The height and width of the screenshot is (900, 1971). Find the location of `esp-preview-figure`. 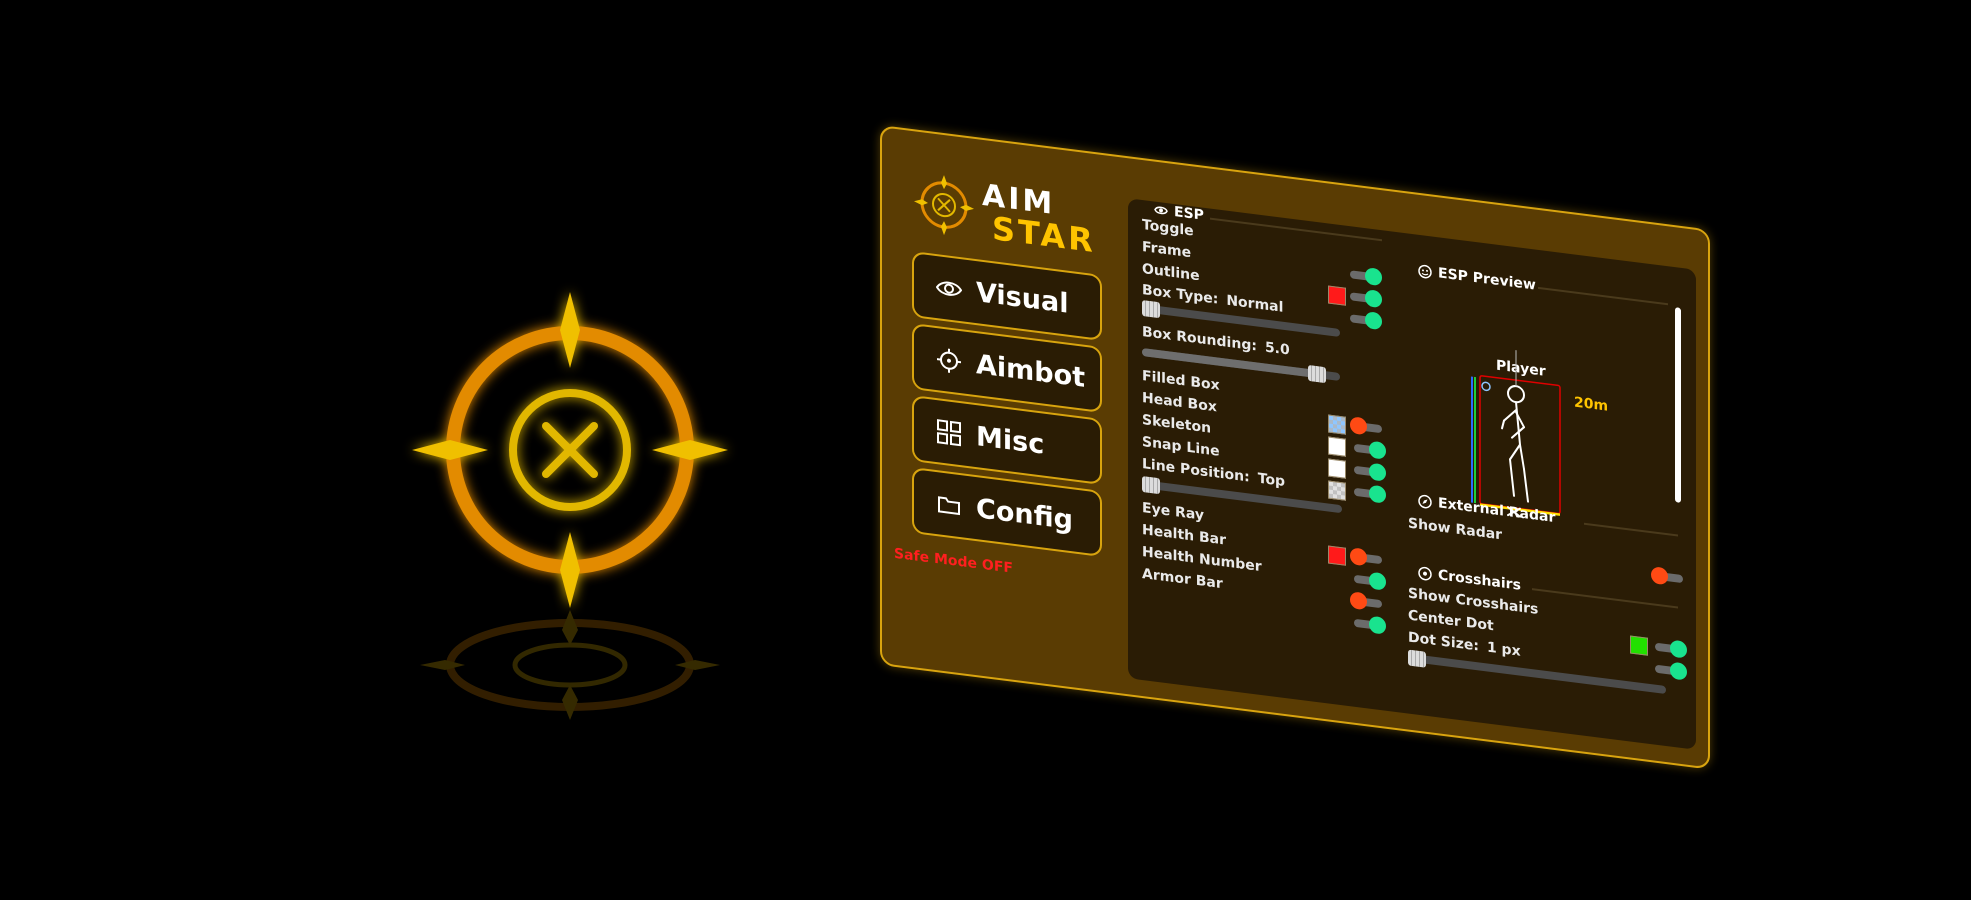

esp-preview-figure is located at coordinates (1519, 436).